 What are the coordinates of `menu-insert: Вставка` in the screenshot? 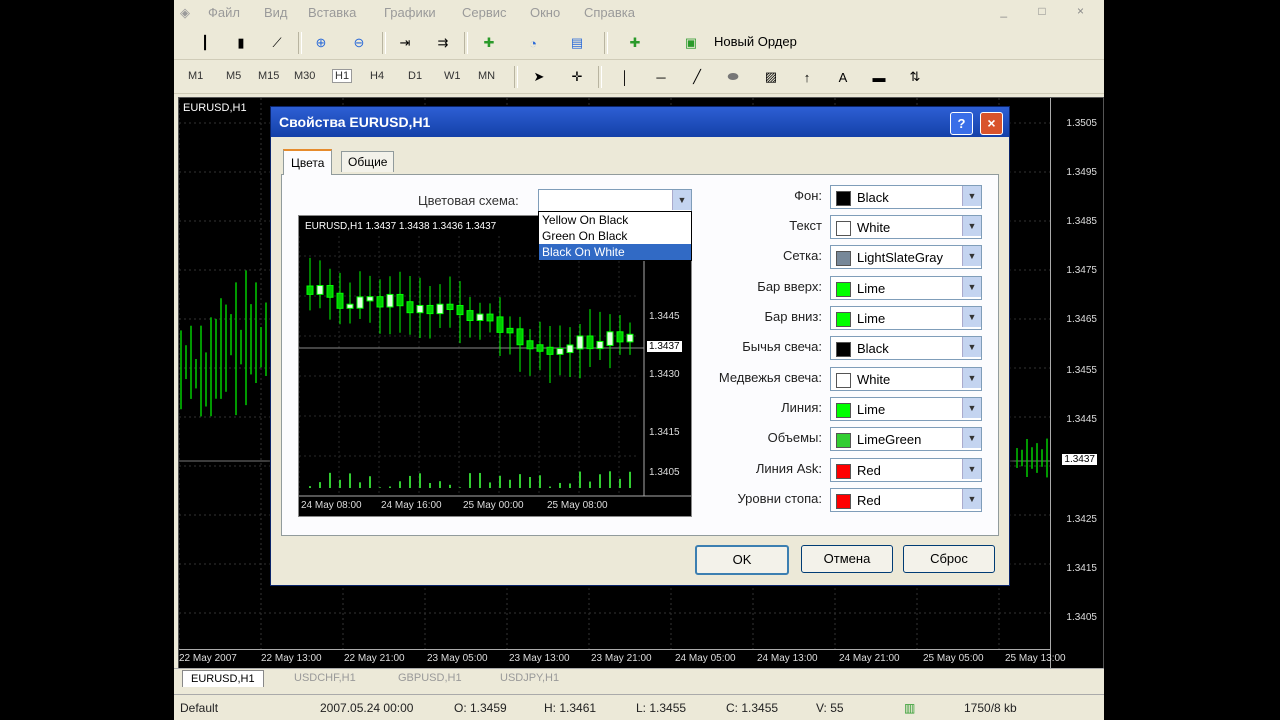 It's located at (332, 12).